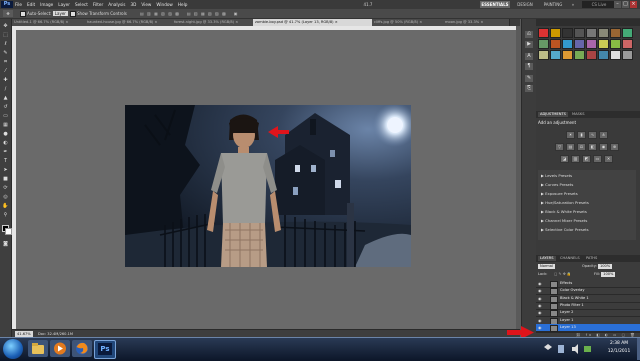  I want to click on move-tool-icon: ✥, so click(5, 26).